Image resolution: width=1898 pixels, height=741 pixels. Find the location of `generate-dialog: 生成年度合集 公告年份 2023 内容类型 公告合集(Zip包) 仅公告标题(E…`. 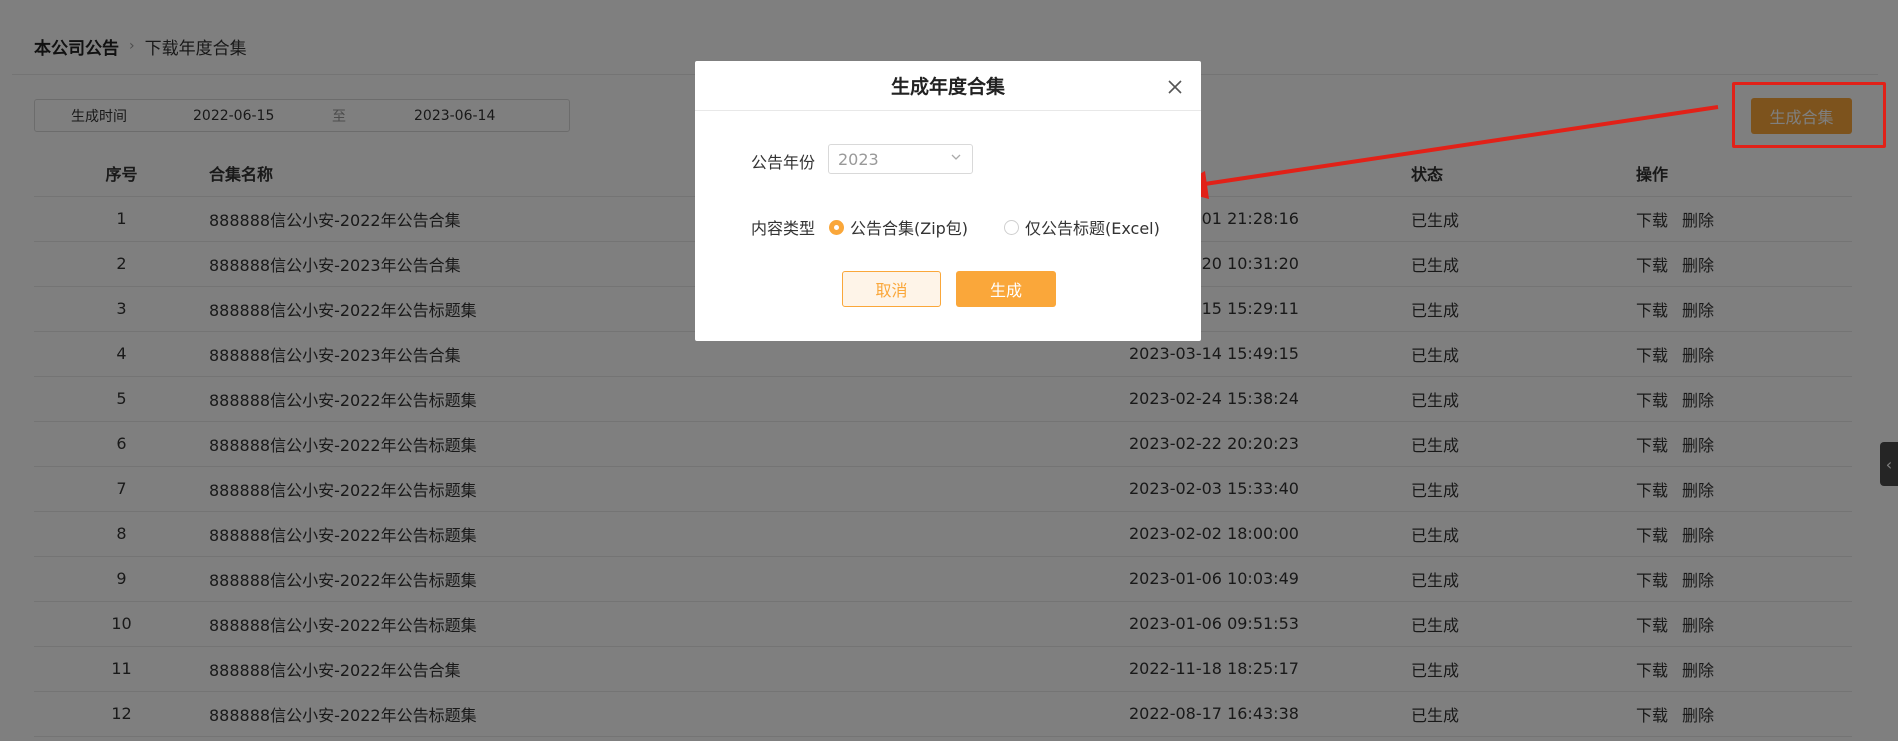

generate-dialog: 生成年度合集 公告年份 2023 内容类型 公告合集(Zip包) 仅公告标题(E… is located at coordinates (948, 201).